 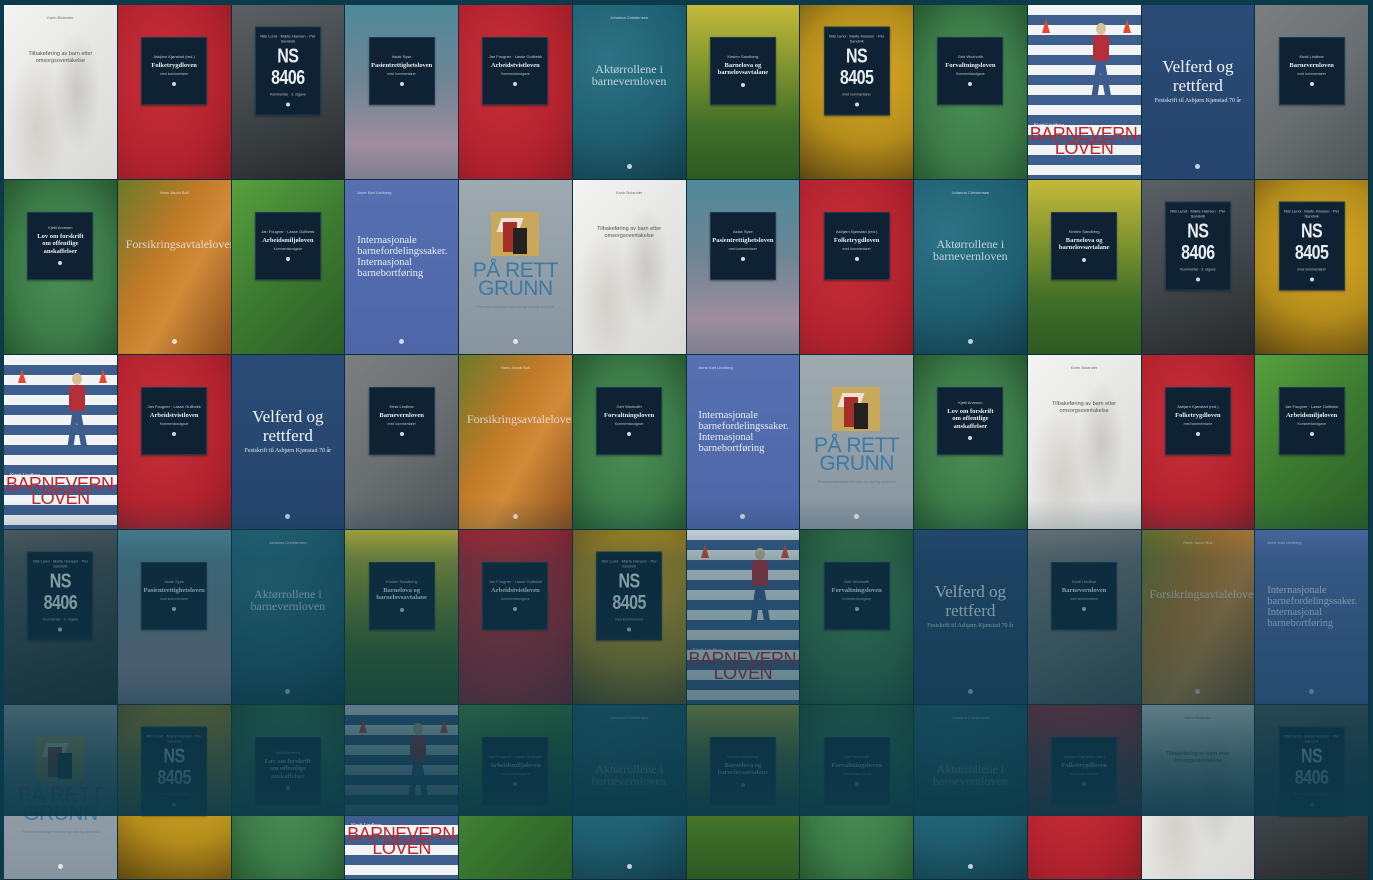 What do you see at coordinates (515, 57) in the screenshot?
I see `cover-author: Jan Fougner · Lasse Gullbekk` at bounding box center [515, 57].